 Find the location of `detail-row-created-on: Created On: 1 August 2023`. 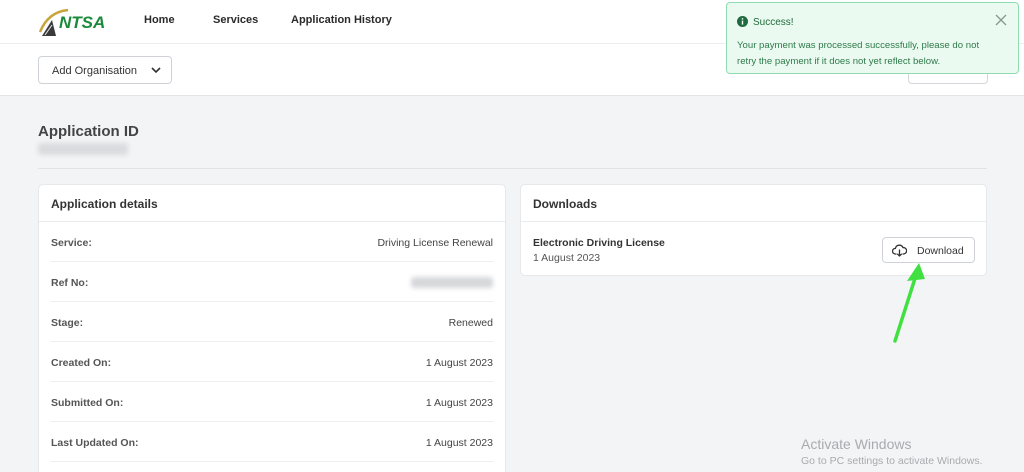

detail-row-created-on: Created On: 1 August 2023 is located at coordinates (272, 362).